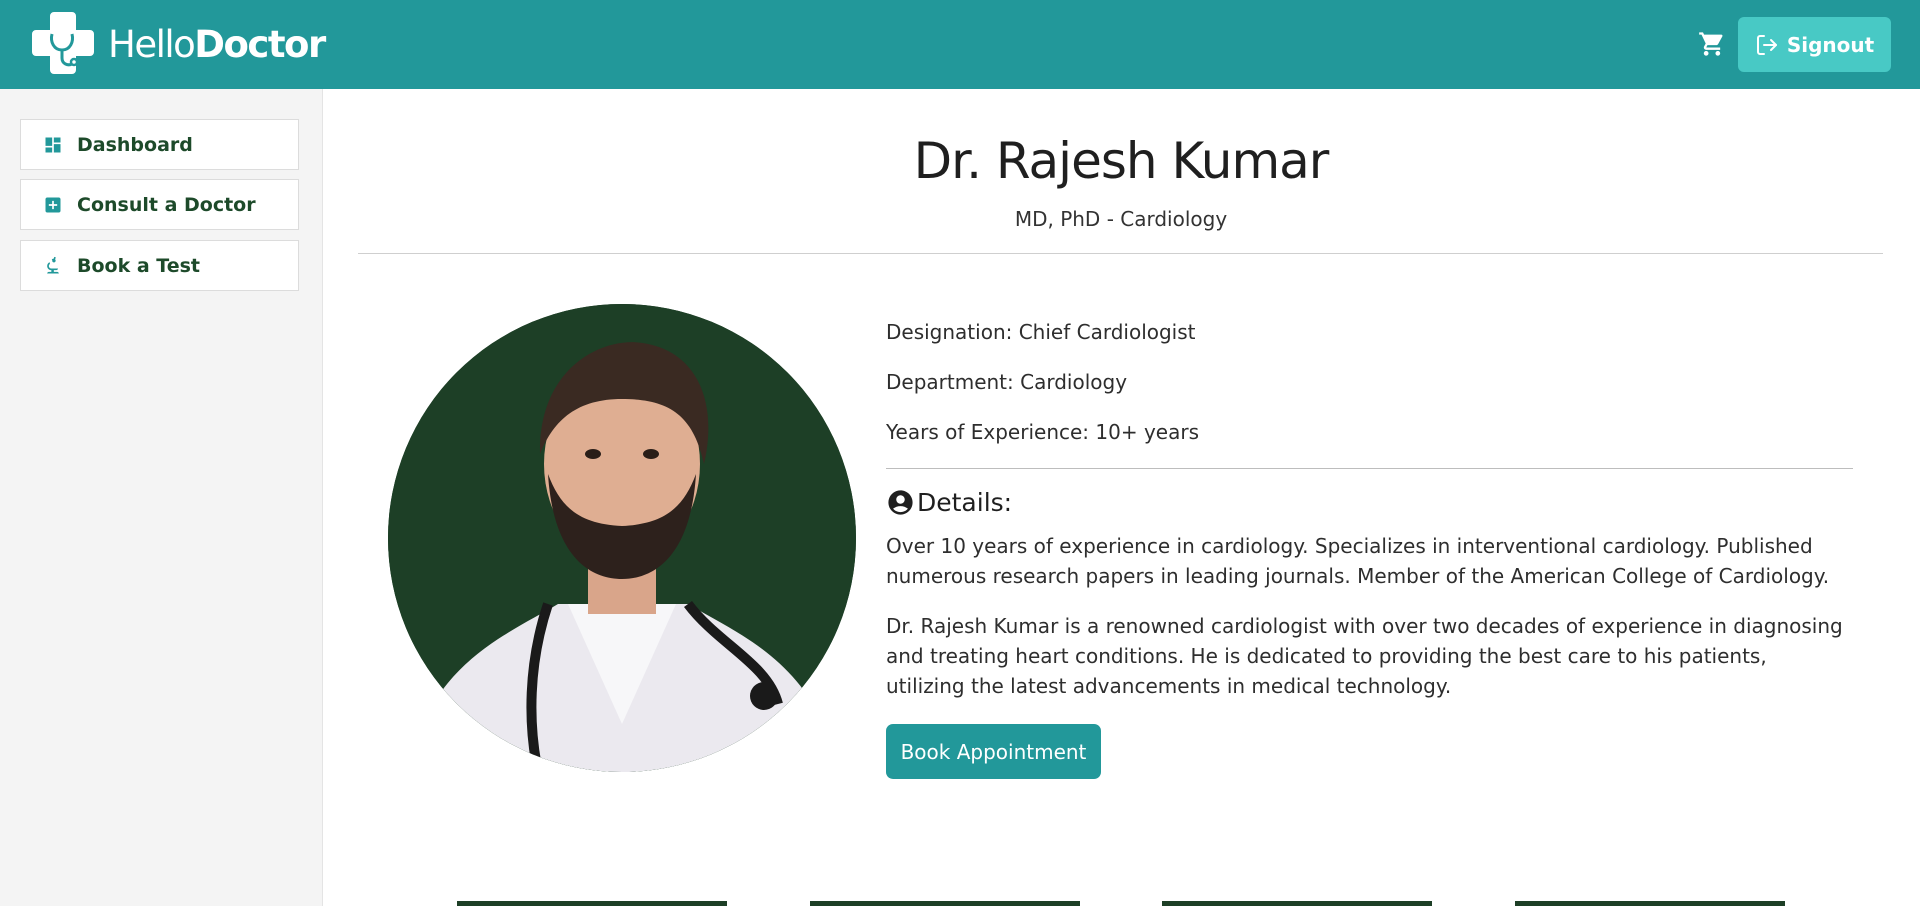 This screenshot has height=906, width=1920. Describe the element at coordinates (1120, 253) in the screenshot. I see `header-divider` at that location.